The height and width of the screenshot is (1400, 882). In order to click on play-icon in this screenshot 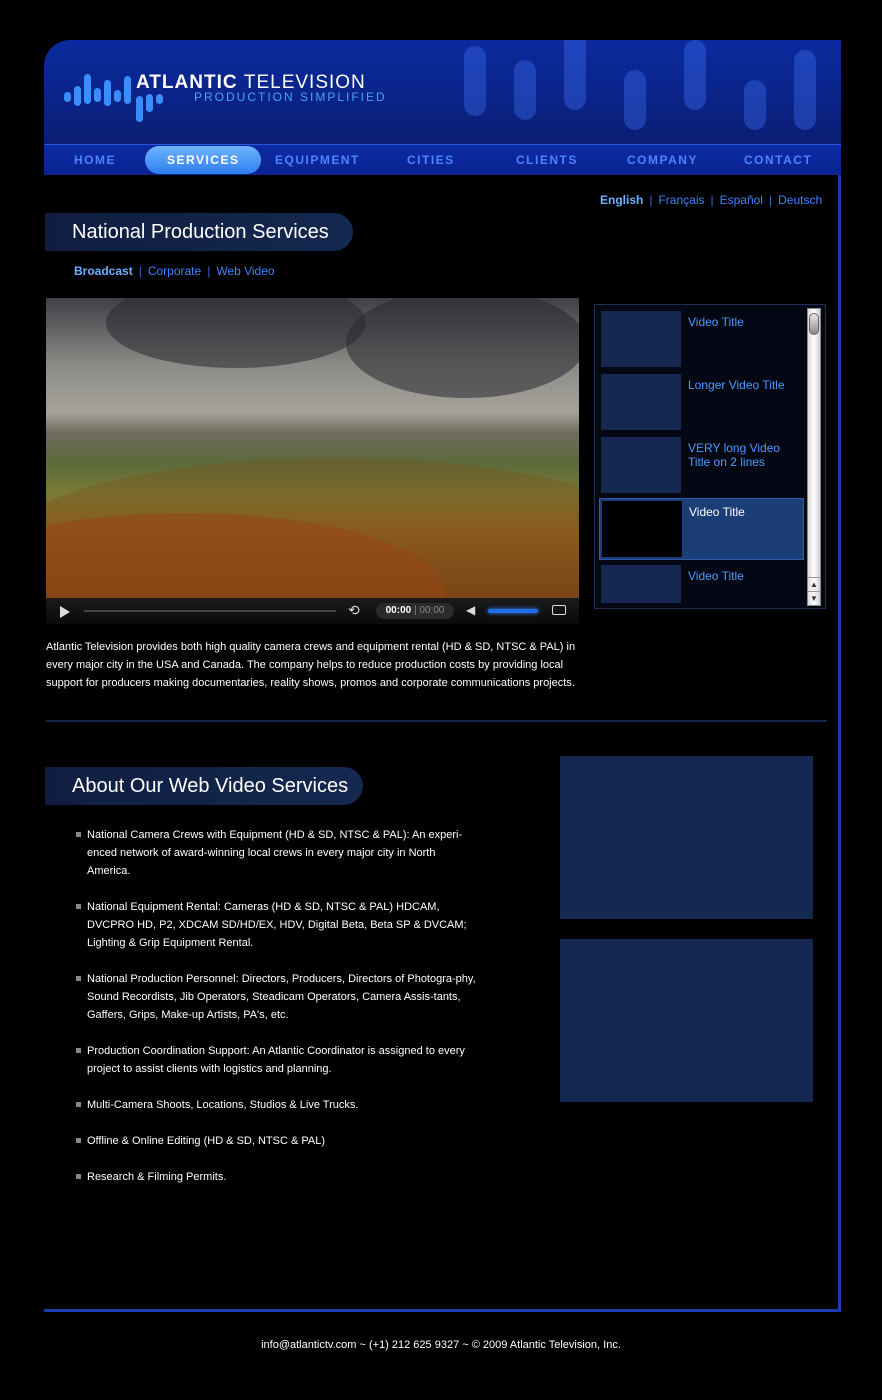, I will do `click(65, 612)`.